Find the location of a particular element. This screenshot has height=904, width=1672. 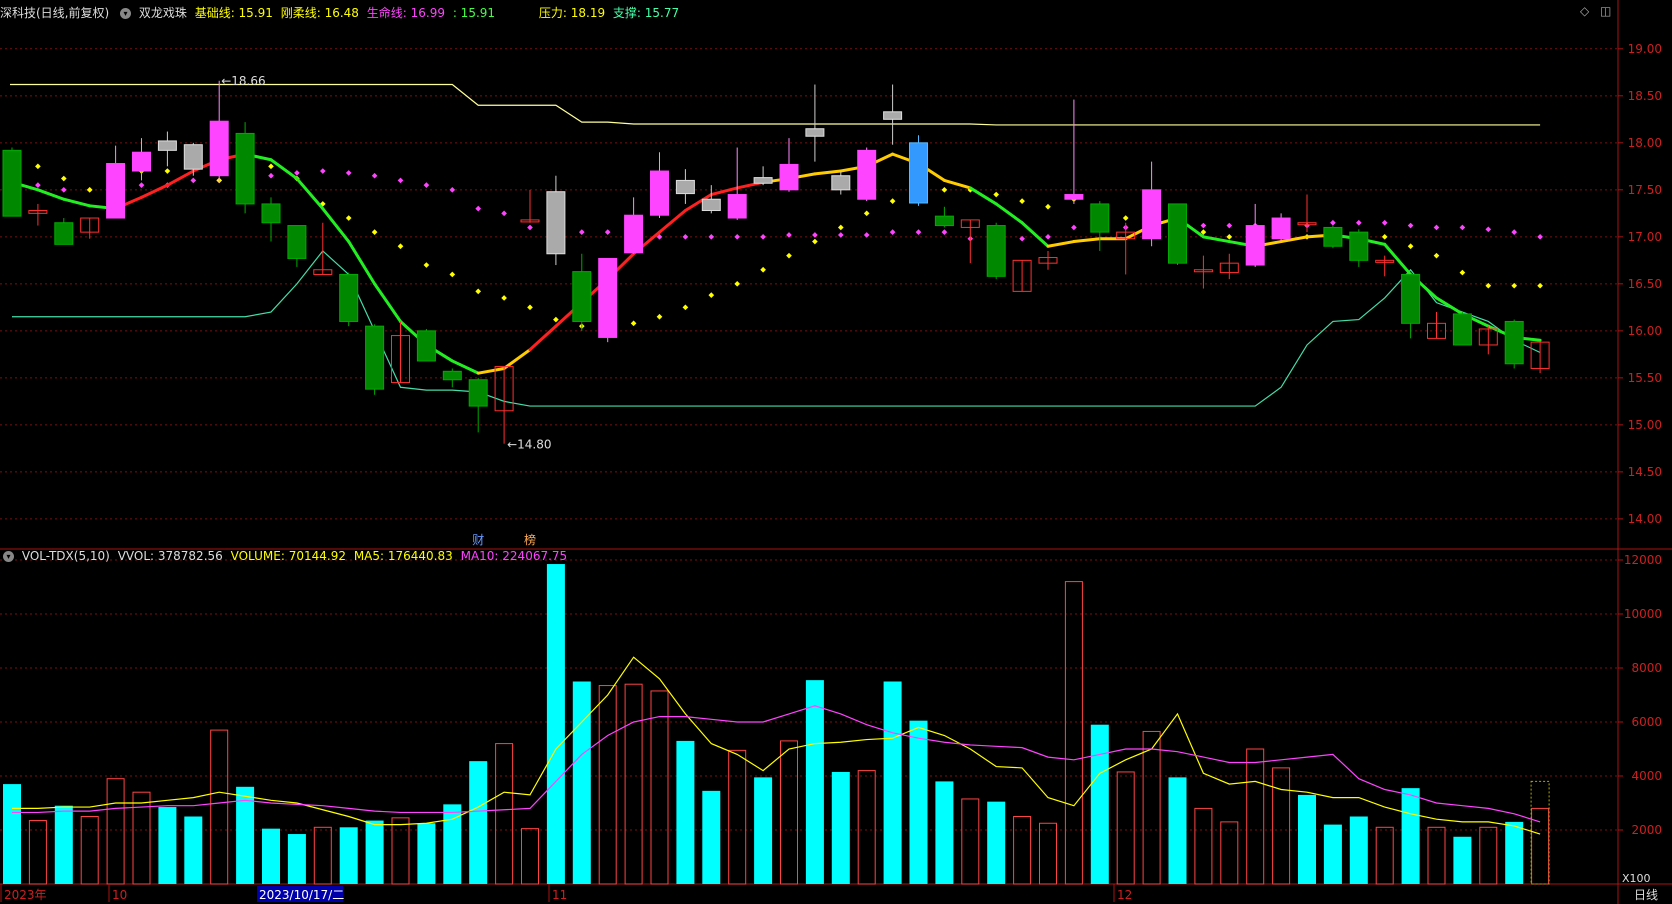

price-tick-label: 14.50 is located at coordinates (1645, 472).